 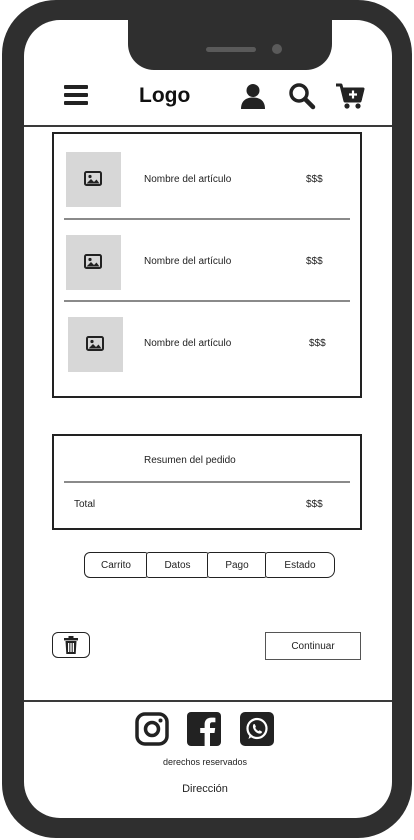 What do you see at coordinates (302, 96) in the screenshot?
I see `search-icon` at bounding box center [302, 96].